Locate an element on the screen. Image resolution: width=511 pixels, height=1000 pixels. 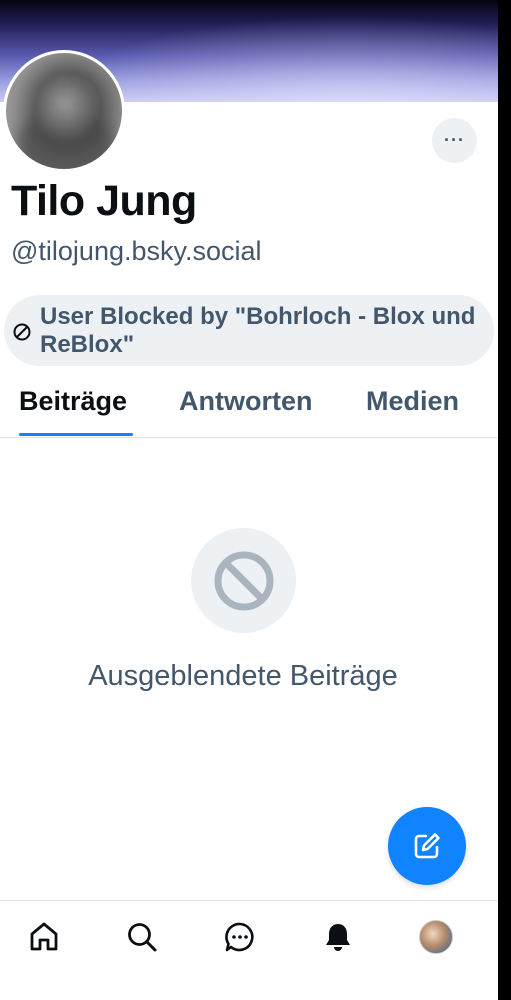
more-dots-icon: ··· is located at coordinates (454, 140).